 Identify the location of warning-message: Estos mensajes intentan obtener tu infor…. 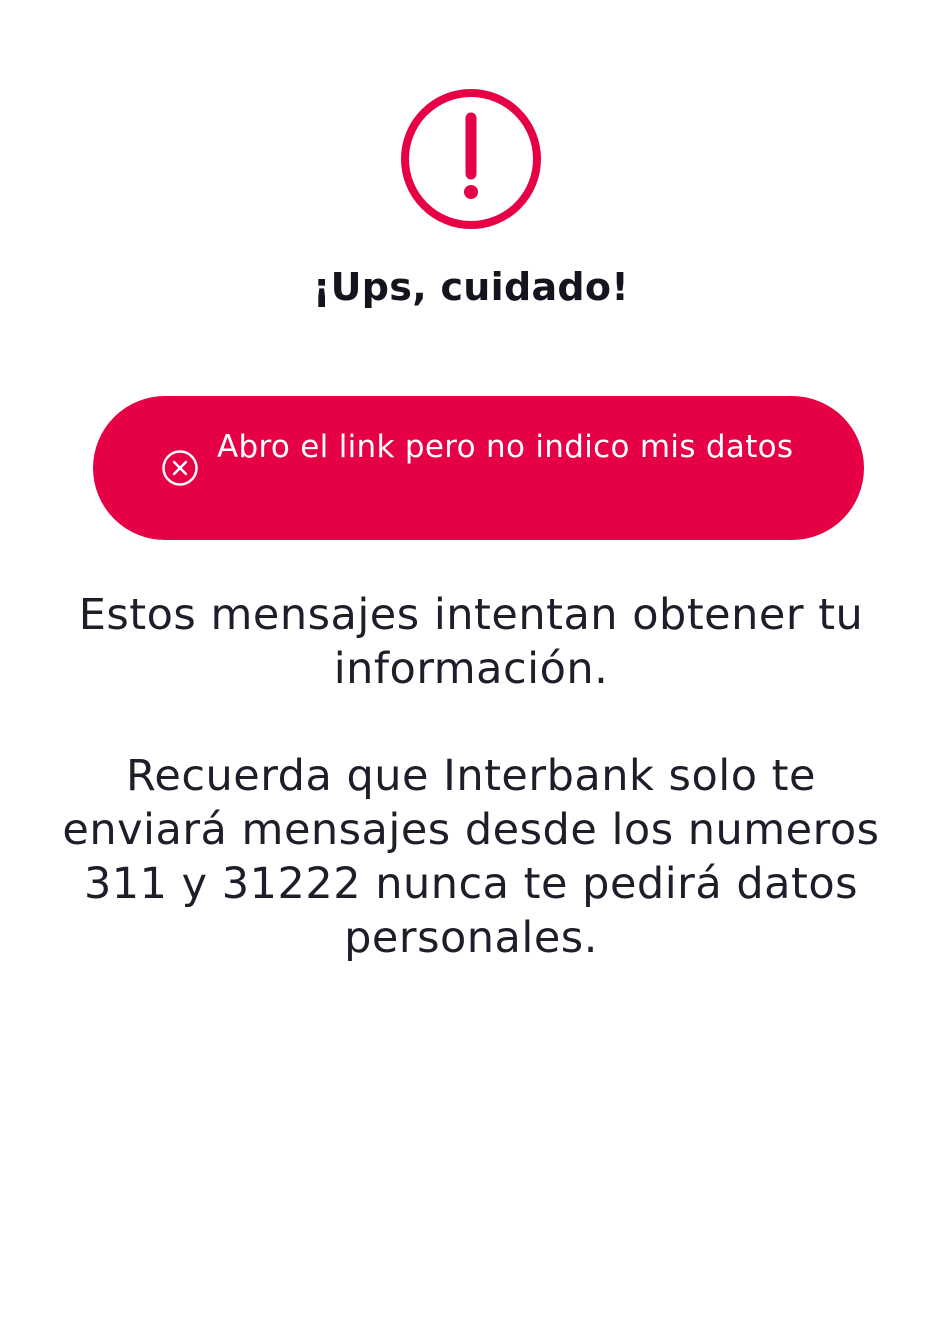
(471, 642).